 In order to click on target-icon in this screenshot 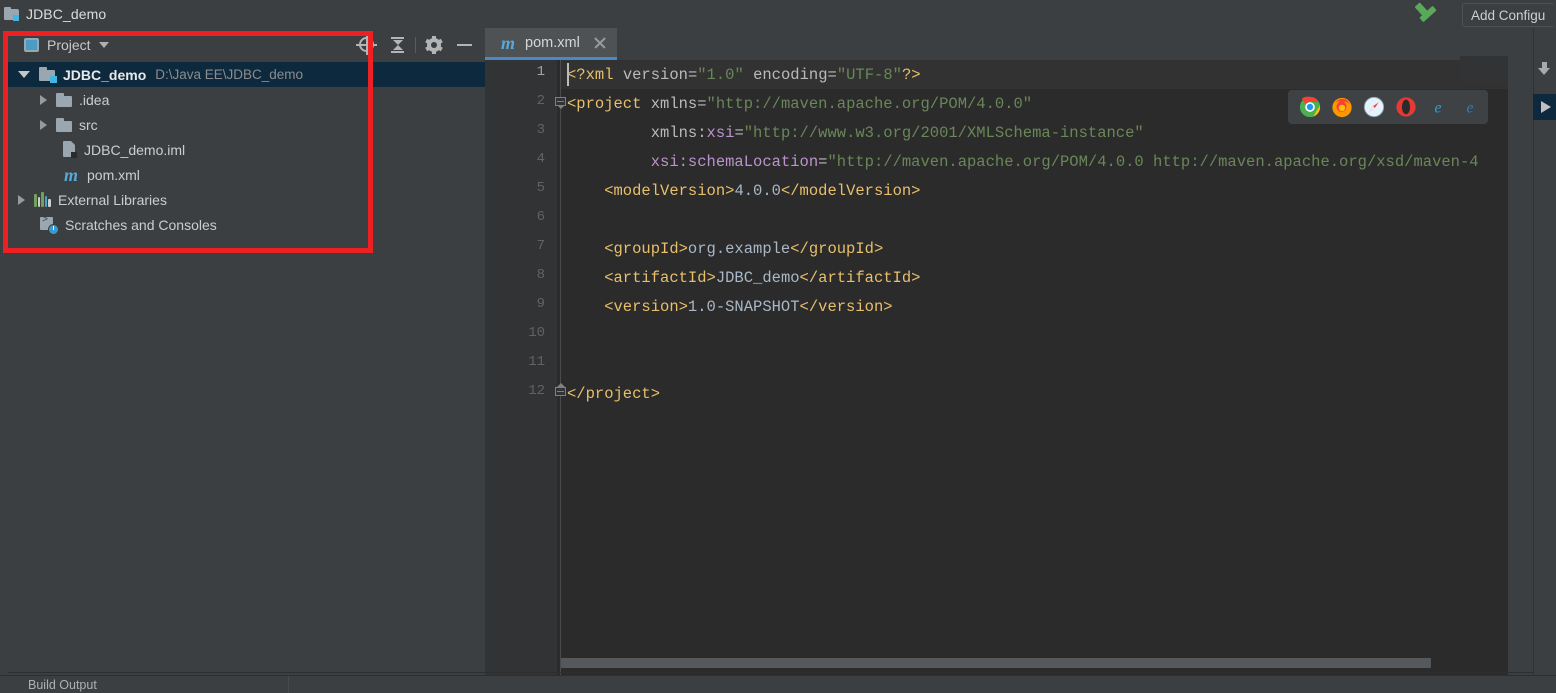, I will do `click(367, 45)`.